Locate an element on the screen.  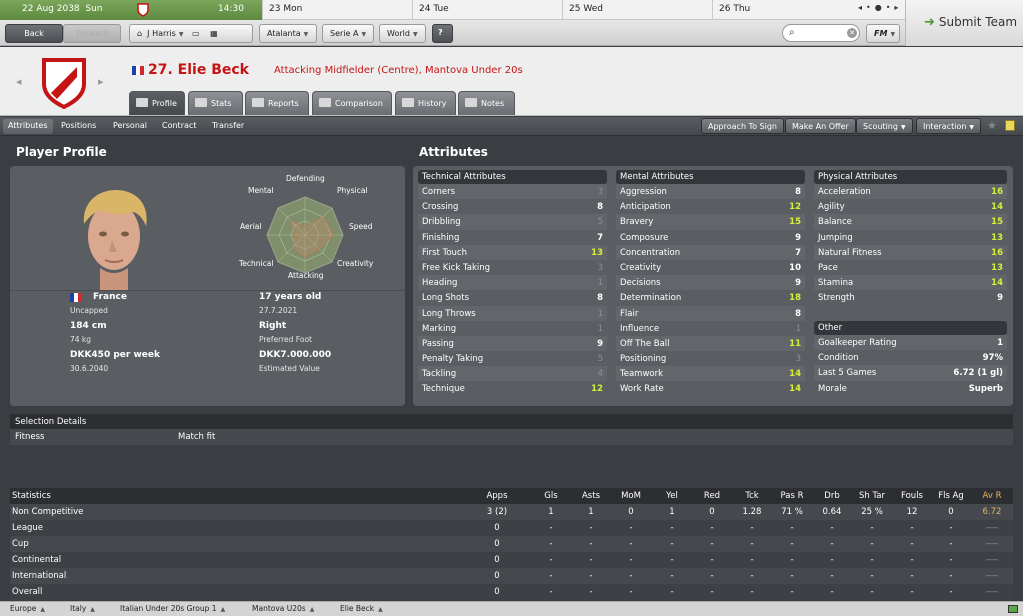
interaction-menu: Interaction ▼ is located at coordinates (949, 126).